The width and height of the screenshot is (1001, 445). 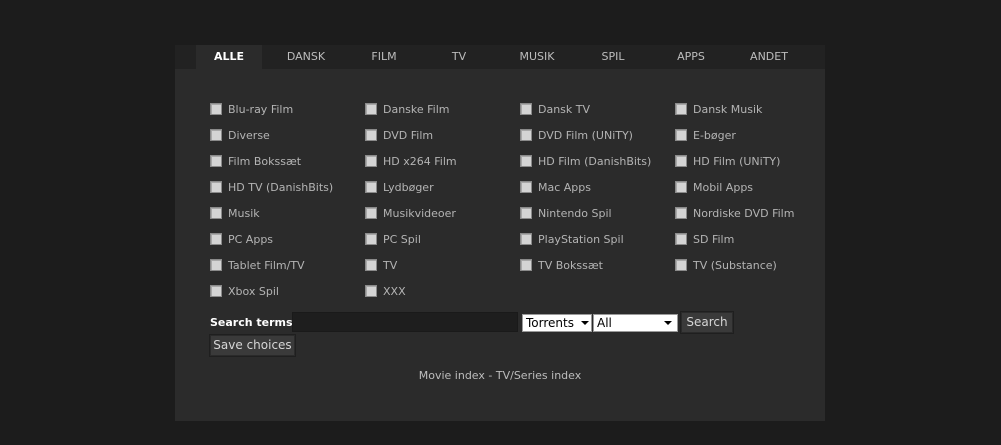 What do you see at coordinates (575, 214) in the screenshot?
I see `category-label: Nintendo Spil` at bounding box center [575, 214].